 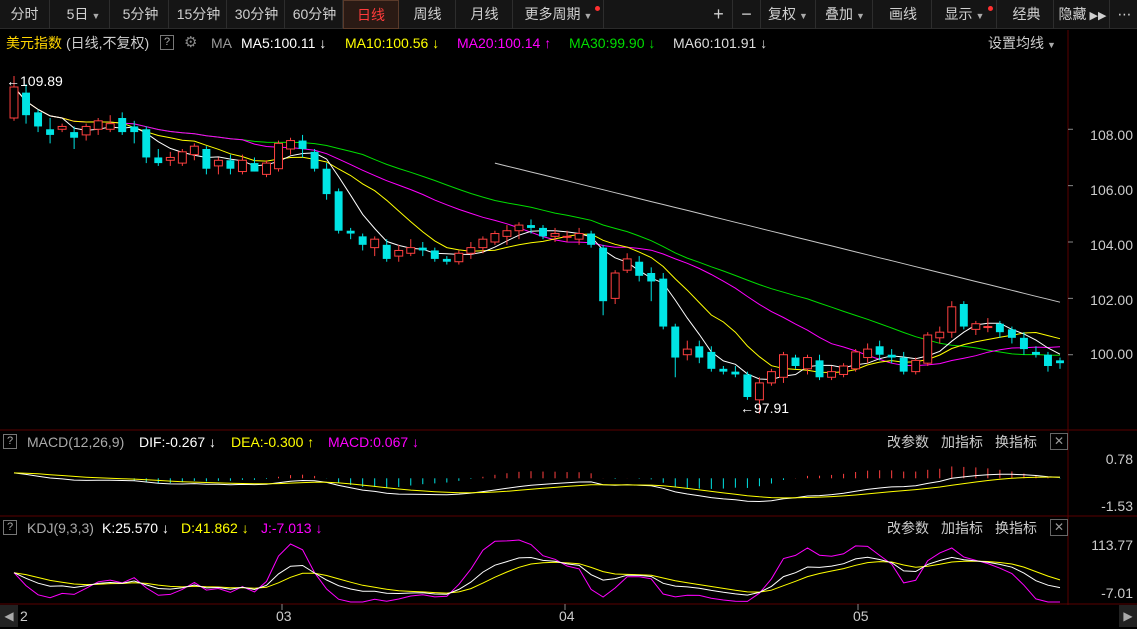 I want to click on price-tick: 102.00, so click(x=1111, y=300).